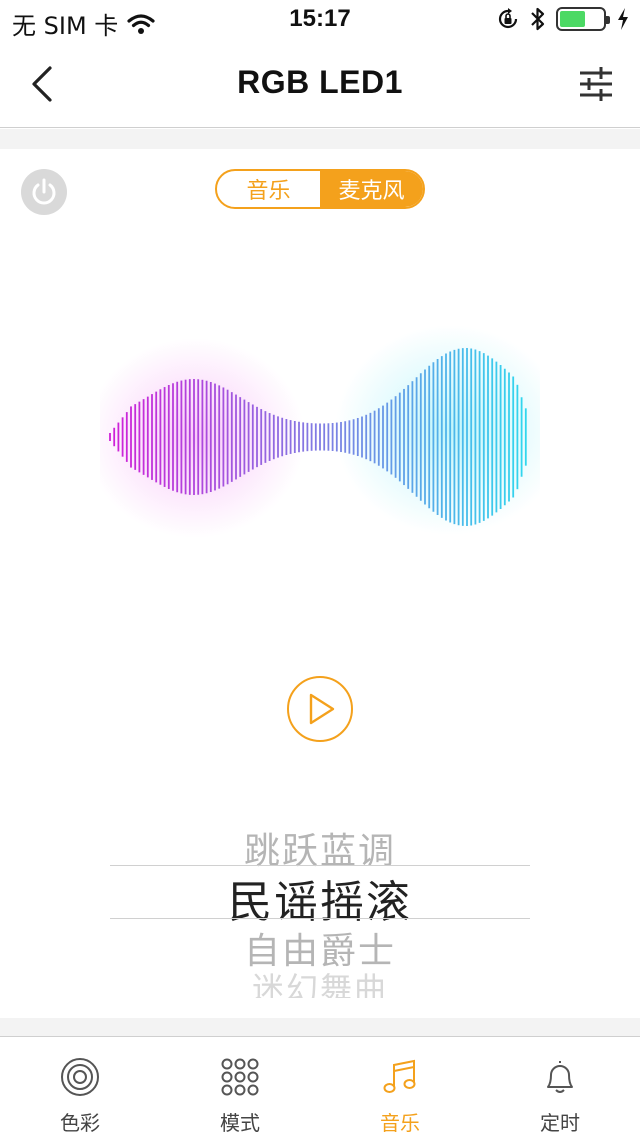  I want to click on picker-selection-line-bottom, so click(320, 918).